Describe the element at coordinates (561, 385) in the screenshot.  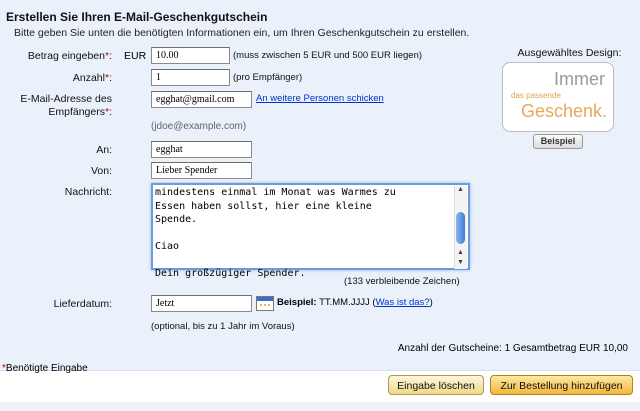
I see `add-to-order-button: Zur Bestellung hinzufügen` at that location.